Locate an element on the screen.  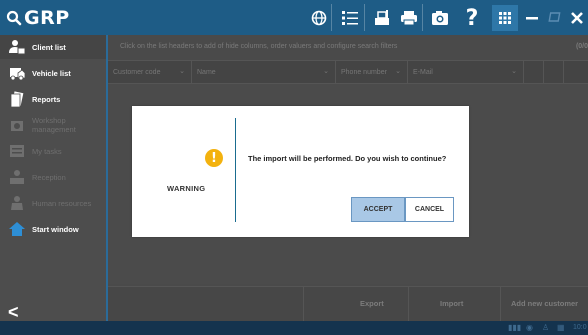
restore-icon is located at coordinates (555, 18).